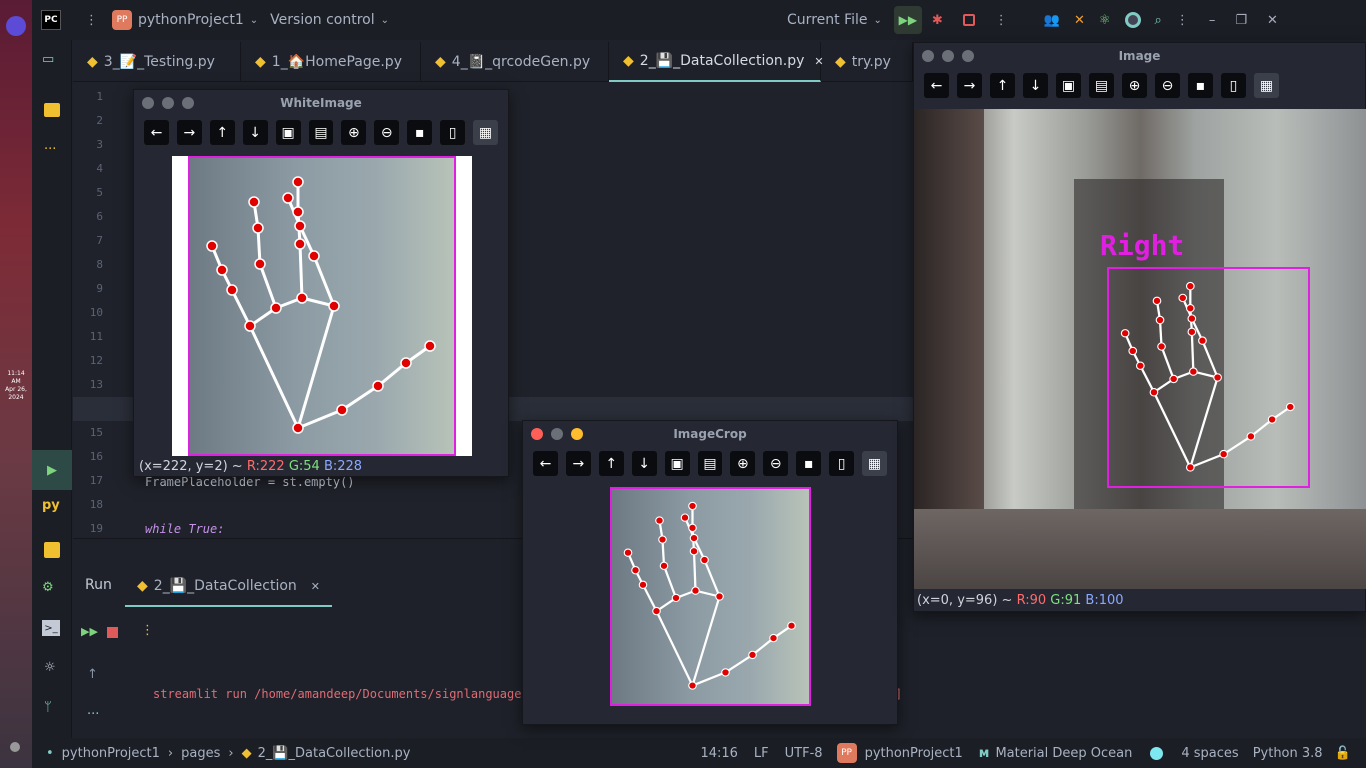  Describe the element at coordinates (48, 59) in the screenshot. I see `project-view-icon: ▭` at that location.